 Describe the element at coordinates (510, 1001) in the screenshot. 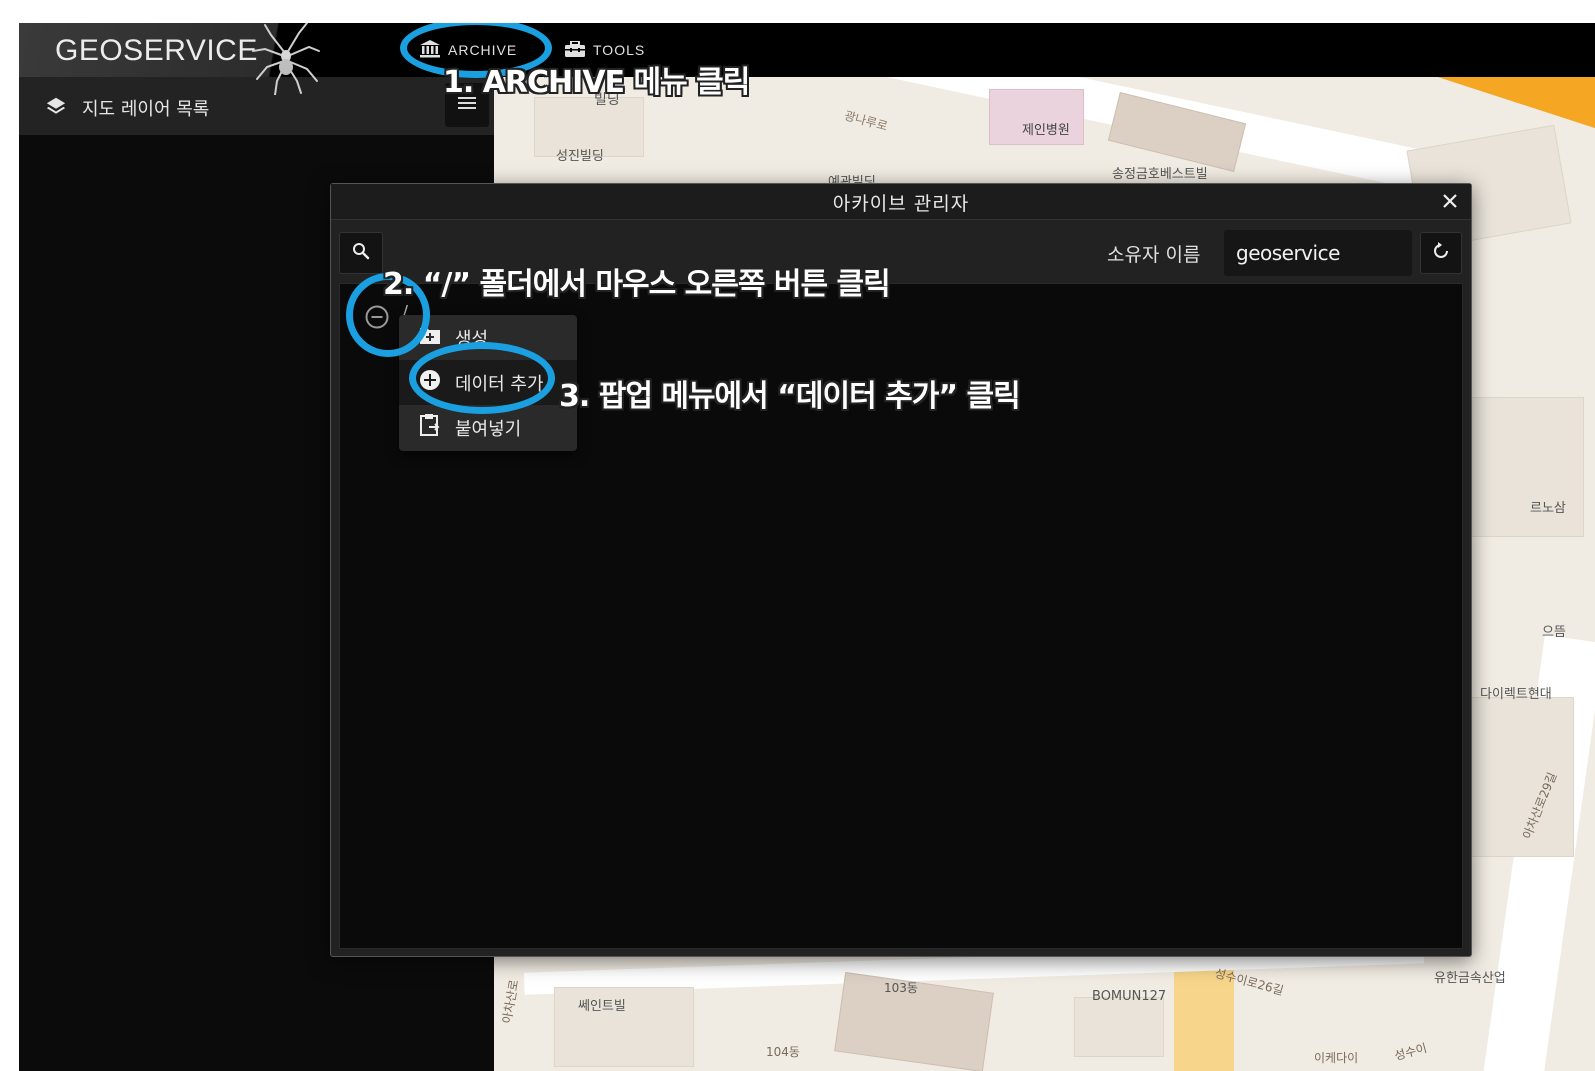

I see `map-label: 아차산로` at that location.